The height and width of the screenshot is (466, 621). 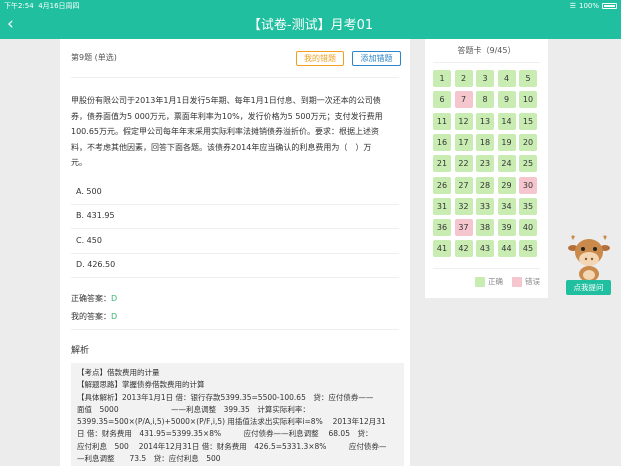 I want to click on stem-line: 料，不考虑其他因素，回答下面各题。该债券2014年应当确认的利息费用为（ ）万, so click(x=221, y=147).